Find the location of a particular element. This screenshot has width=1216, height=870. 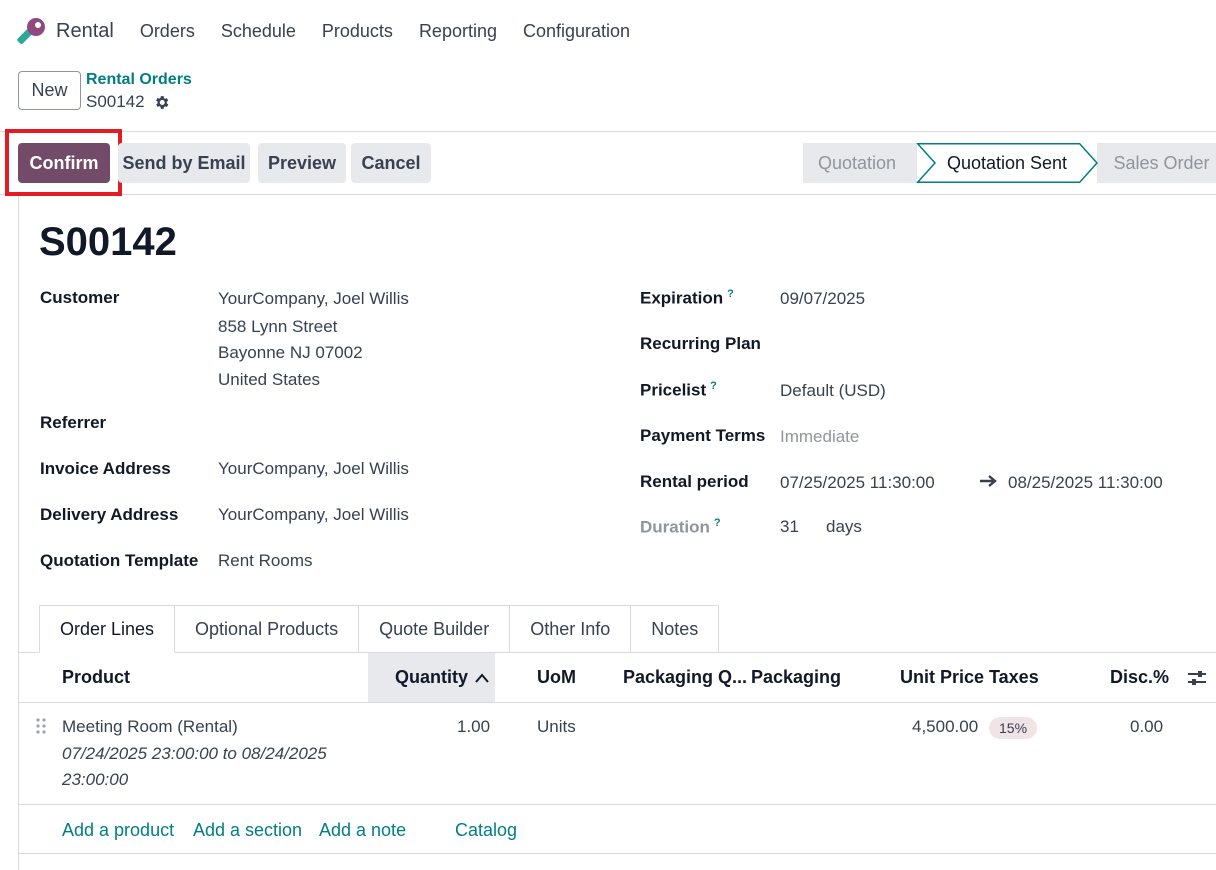

rental-start-field: 07/25/2025 11:30:00 is located at coordinates (857, 483).